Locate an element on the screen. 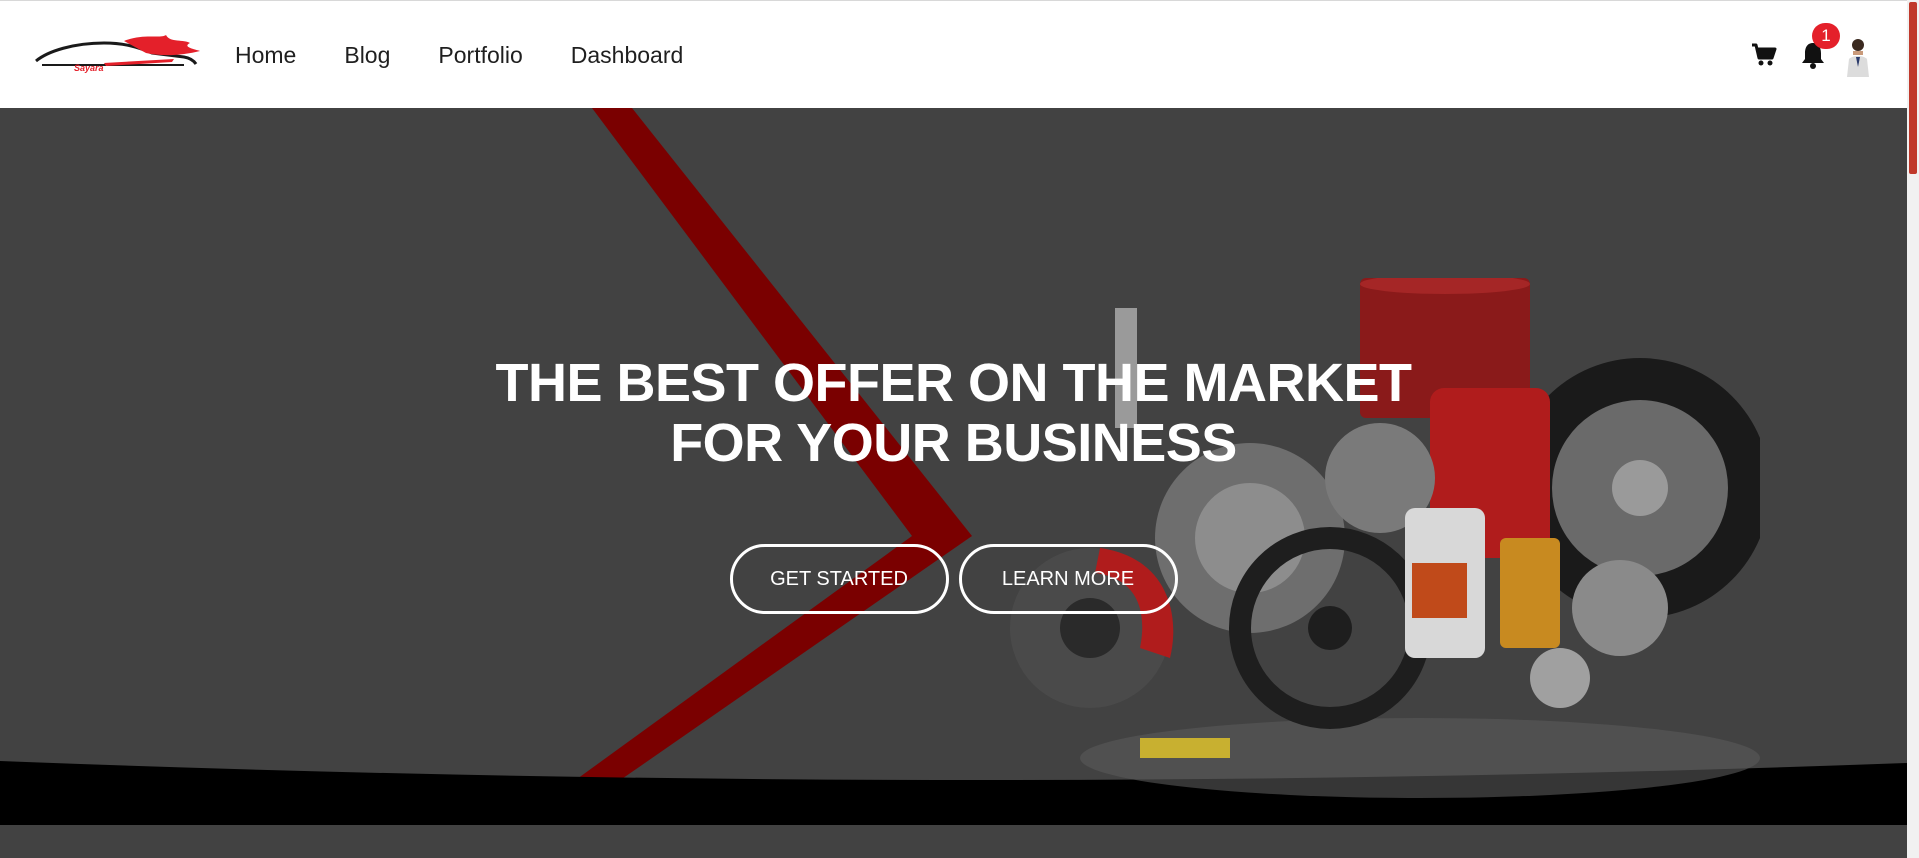  cart-icon is located at coordinates (1764, 54).